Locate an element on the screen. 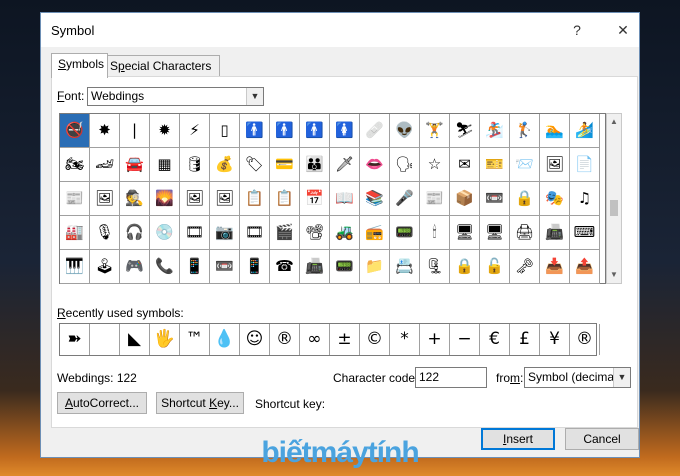  recent-symbol-cell: ☺ is located at coordinates (255, 339).